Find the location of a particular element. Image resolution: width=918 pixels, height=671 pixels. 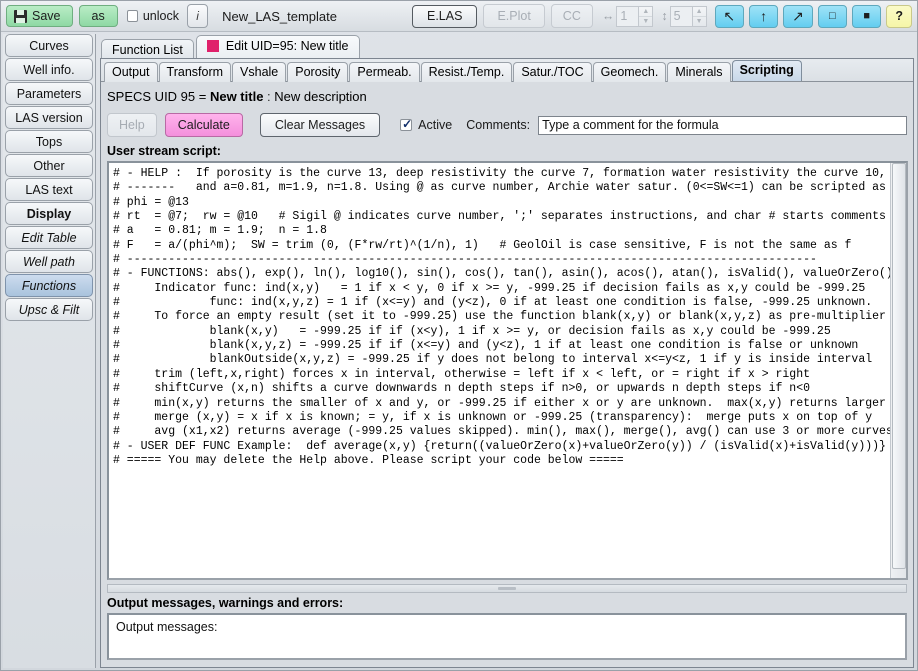

sidebar-item-label: Other is located at coordinates (49, 165).